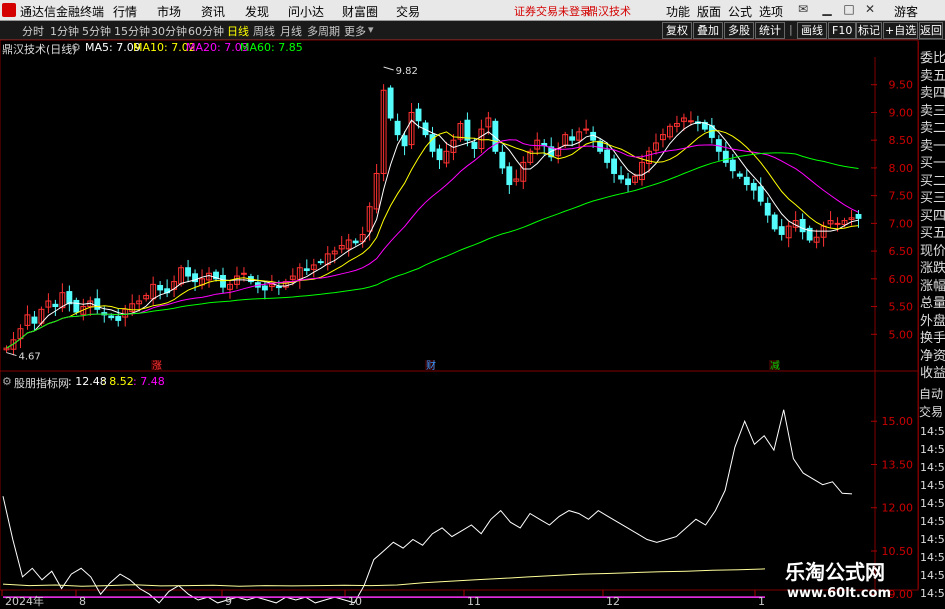 This screenshot has height=609, width=945. Describe the element at coordinates (355, 601) in the screenshot. I see `date-tick-label: 10` at that location.